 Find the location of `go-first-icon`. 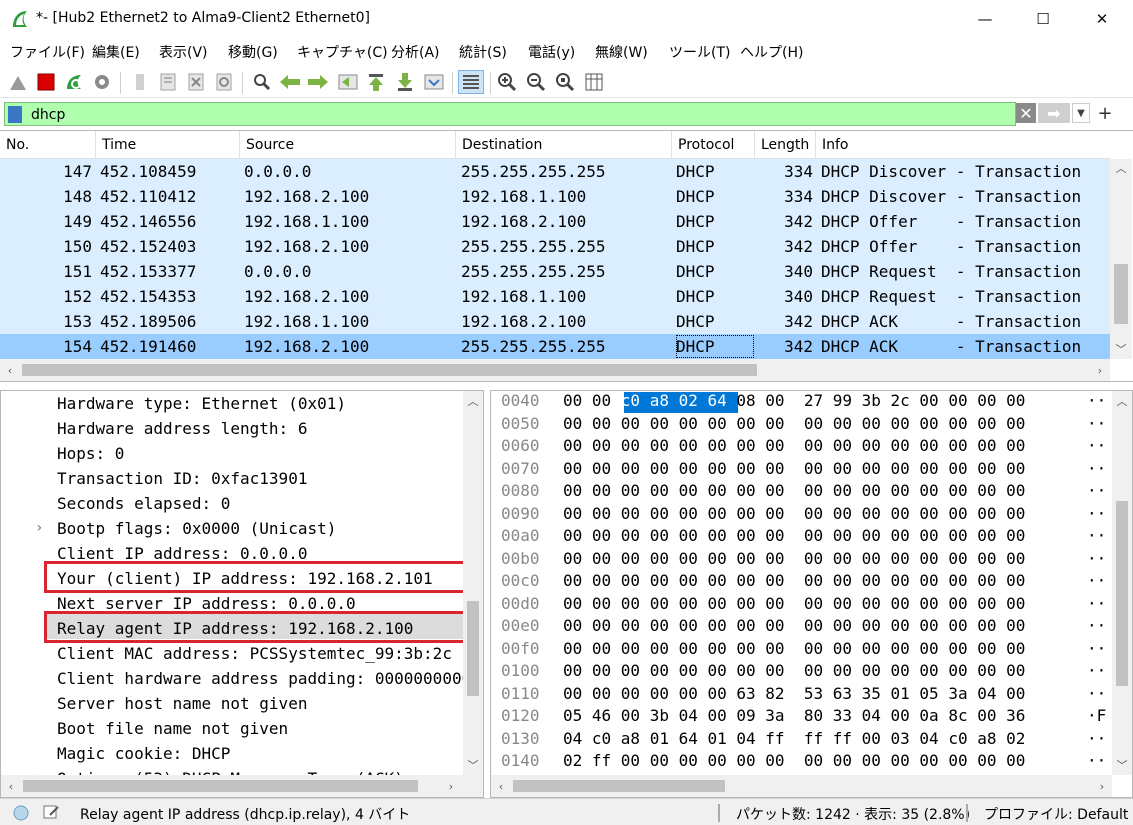

go-first-icon is located at coordinates (376, 82).